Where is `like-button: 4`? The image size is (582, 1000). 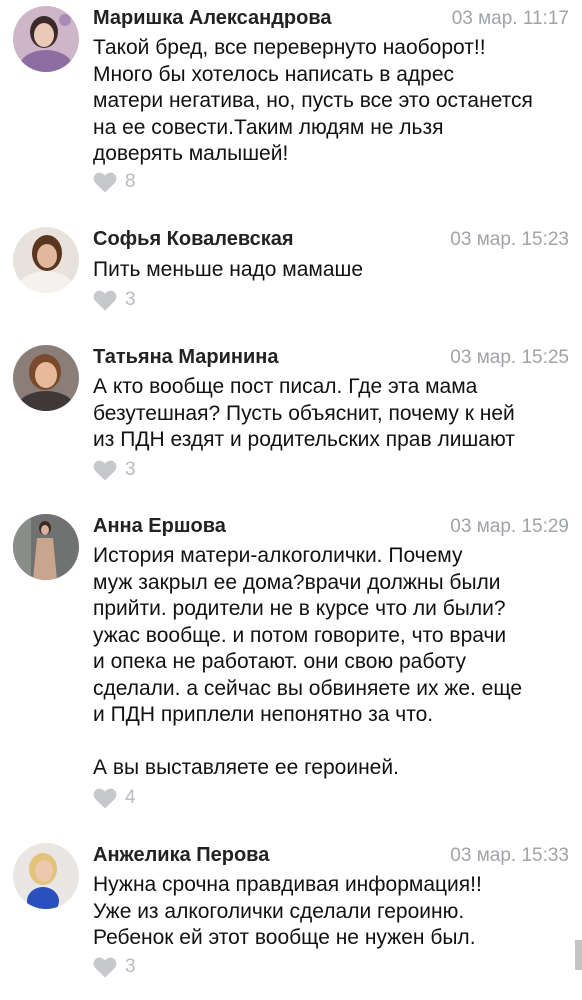 like-button: 4 is located at coordinates (114, 798).